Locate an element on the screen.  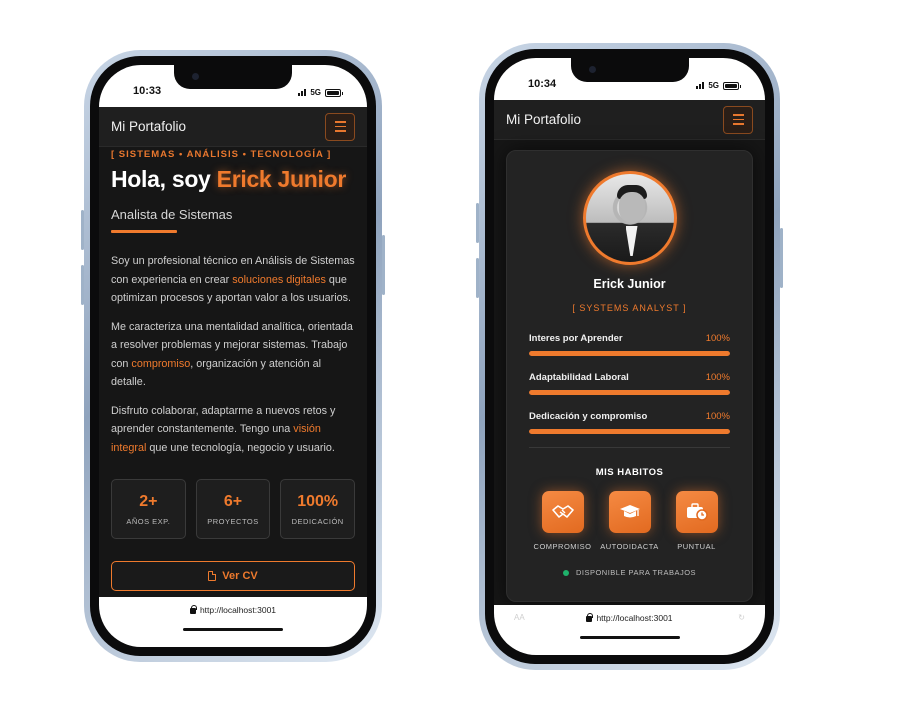
stat-card: 100% DEDICACIÓN is located at coordinates (318, 509).